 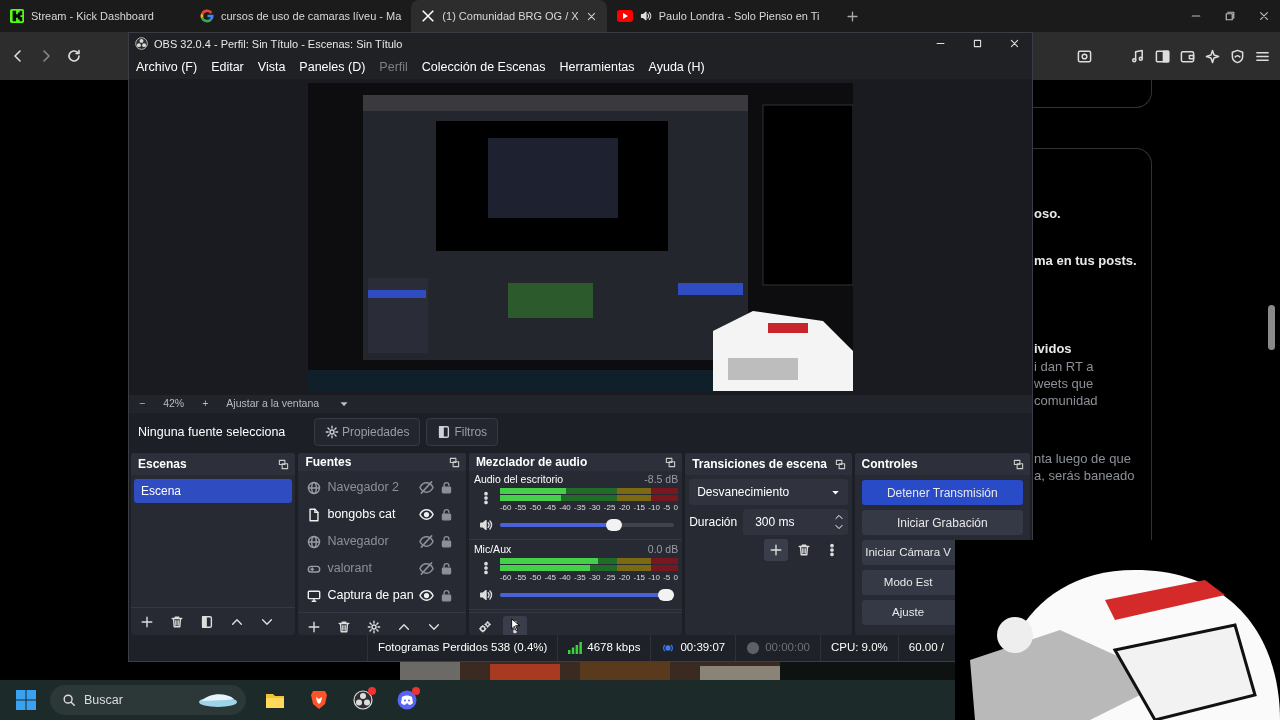 What do you see at coordinates (328, 462) in the screenshot?
I see `panel-title: Fuentes` at bounding box center [328, 462].